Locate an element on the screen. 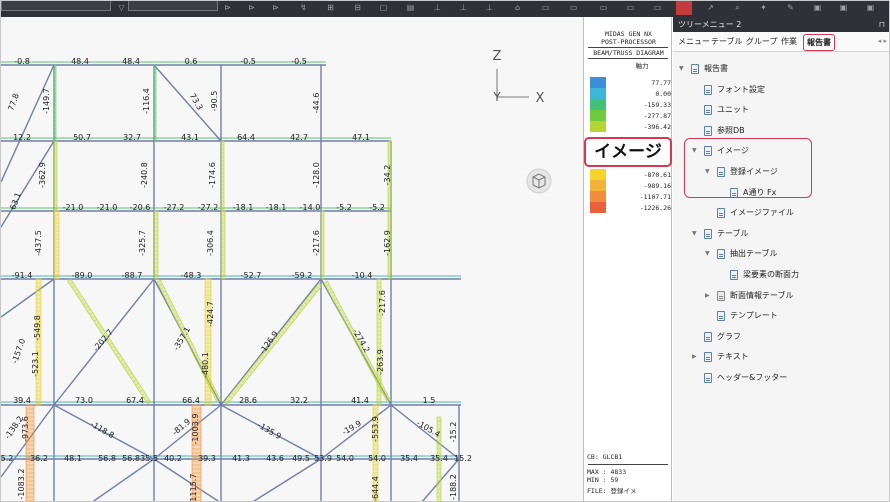  tab-table: テーブル is located at coordinates (727, 42).